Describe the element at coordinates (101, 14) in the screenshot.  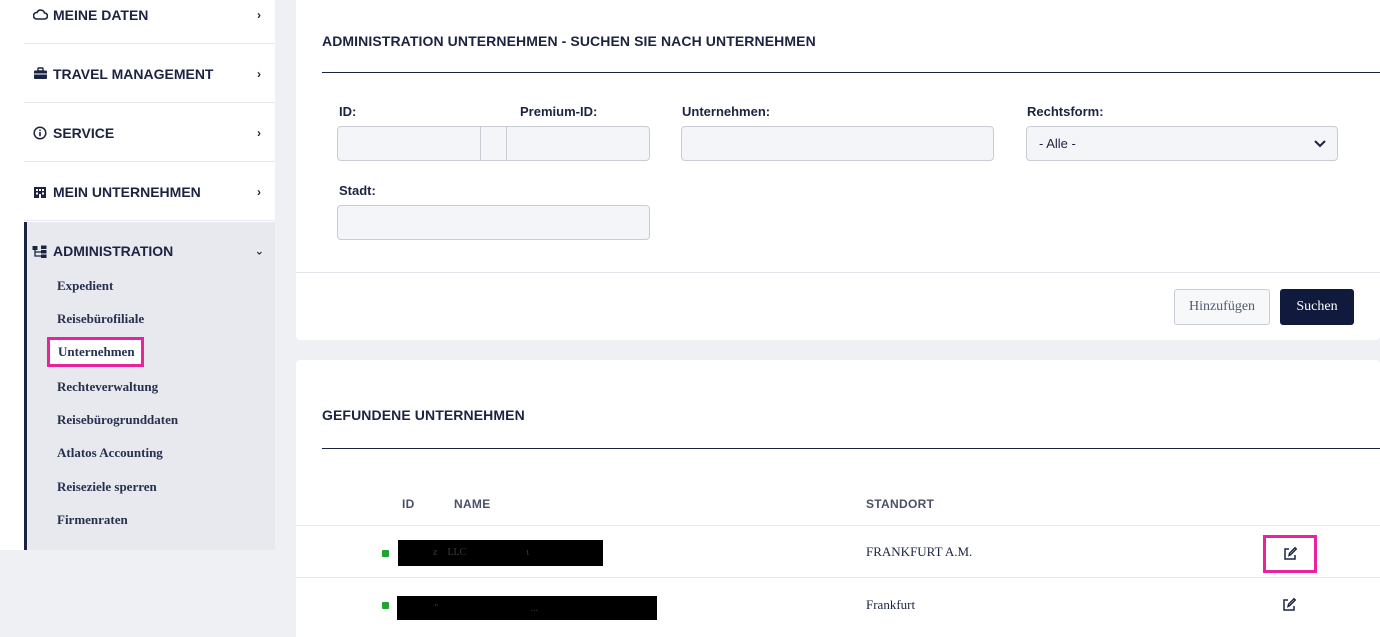
I see `nav-label: MEINE DATEN` at that location.